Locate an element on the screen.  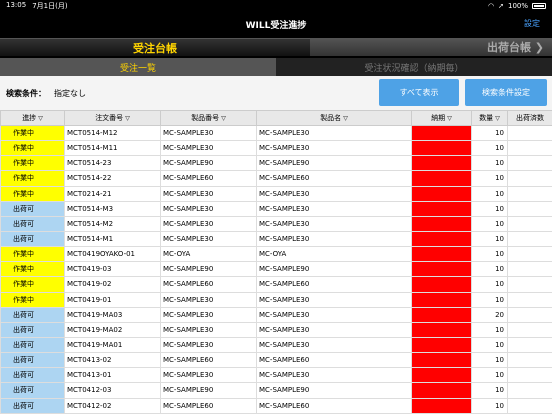
table-row: 出荷可 MCT0514-M1 MC-SAMPLE30 MC-SAMPLE30 10 is located at coordinates (276, 239).